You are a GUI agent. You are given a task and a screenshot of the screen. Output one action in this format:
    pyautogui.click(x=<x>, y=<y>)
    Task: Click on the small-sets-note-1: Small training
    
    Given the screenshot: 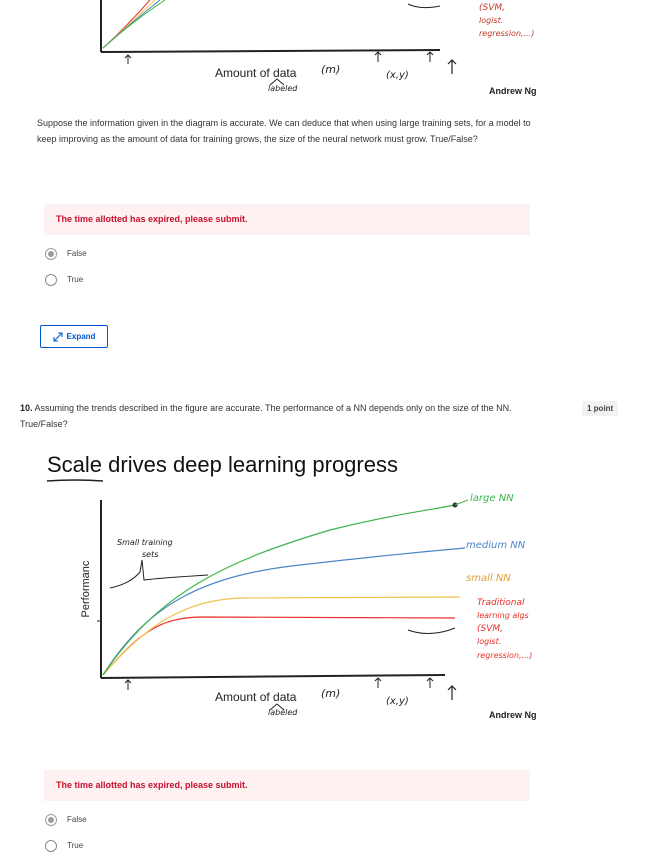 What is the action you would take?
    pyautogui.click(x=145, y=542)
    